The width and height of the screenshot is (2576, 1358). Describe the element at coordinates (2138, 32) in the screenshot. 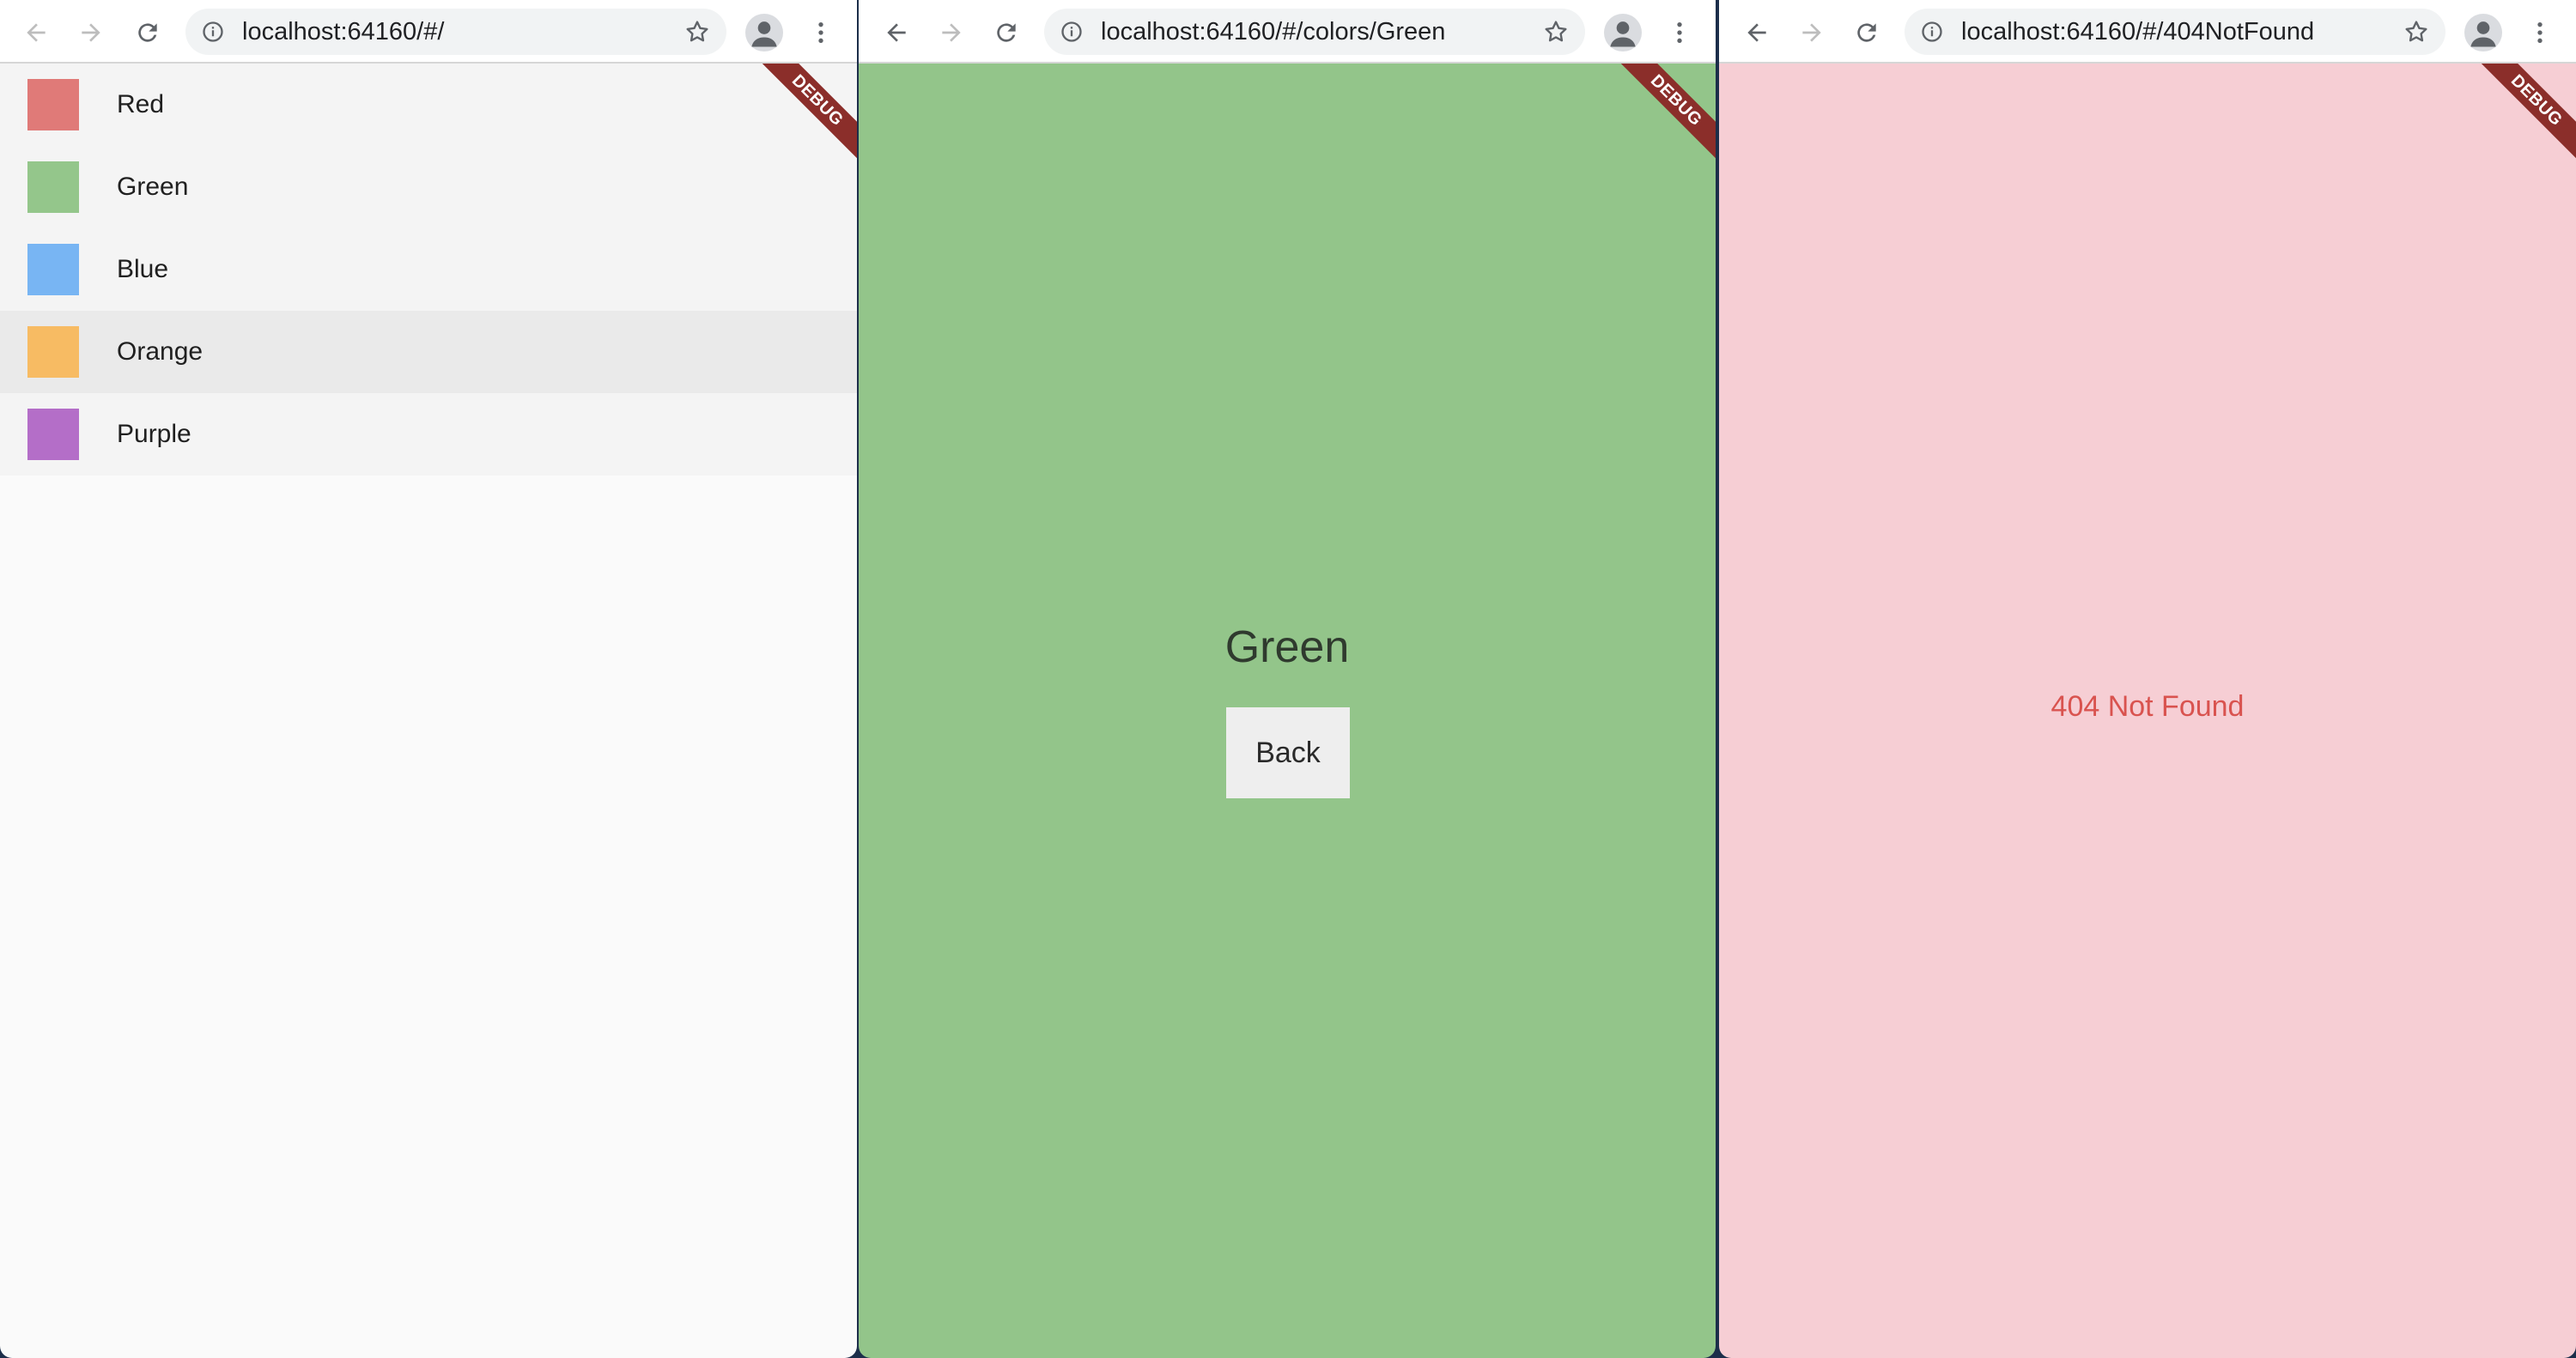

I see `url-text: localhost:64160/#/404NotFound` at that location.